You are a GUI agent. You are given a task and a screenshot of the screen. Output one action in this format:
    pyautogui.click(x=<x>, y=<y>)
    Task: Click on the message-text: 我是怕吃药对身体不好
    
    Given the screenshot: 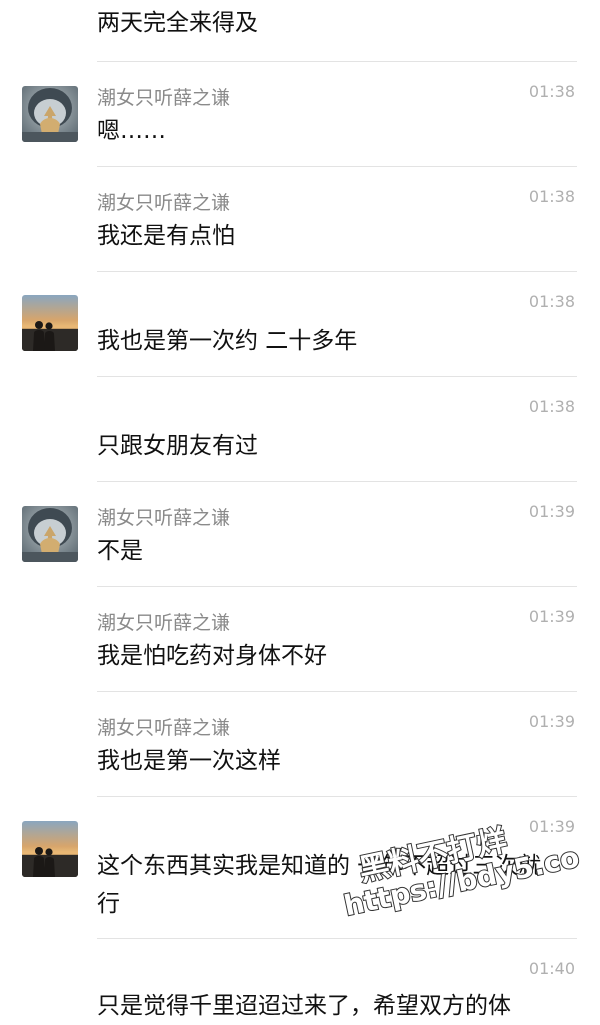 What is the action you would take?
    pyautogui.click(x=212, y=656)
    